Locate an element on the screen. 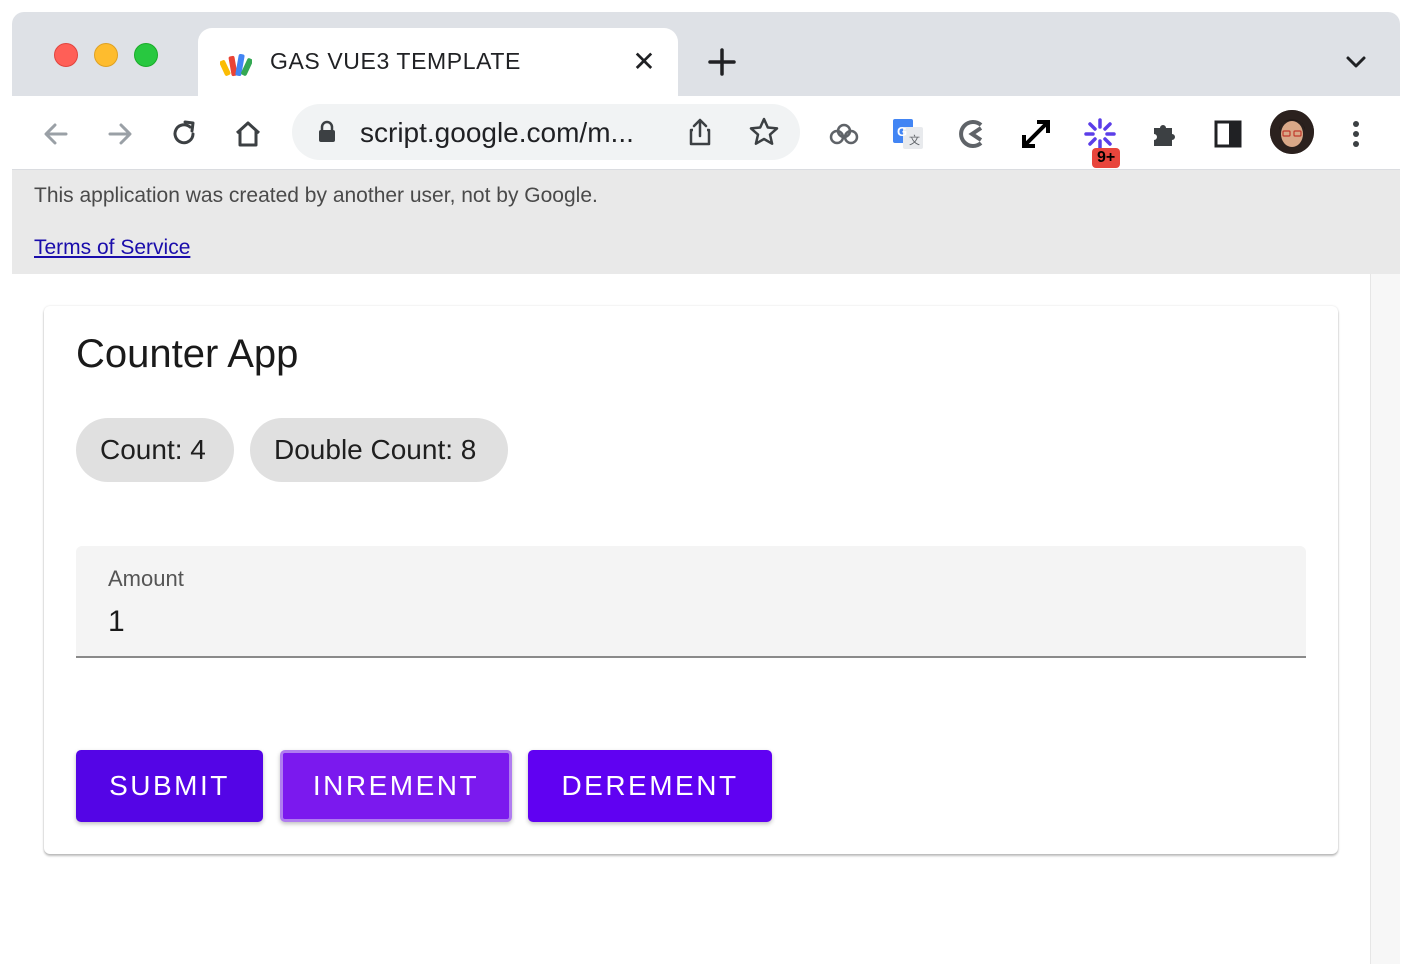 This screenshot has width=1412, height=964. double-count-chip: Double Count: 8 is located at coordinates (379, 450).